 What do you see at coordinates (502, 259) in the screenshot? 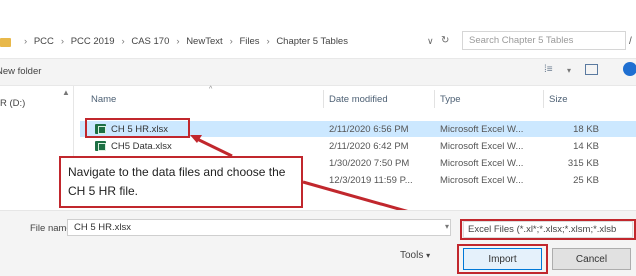
I see `highlight-import` at bounding box center [502, 259].